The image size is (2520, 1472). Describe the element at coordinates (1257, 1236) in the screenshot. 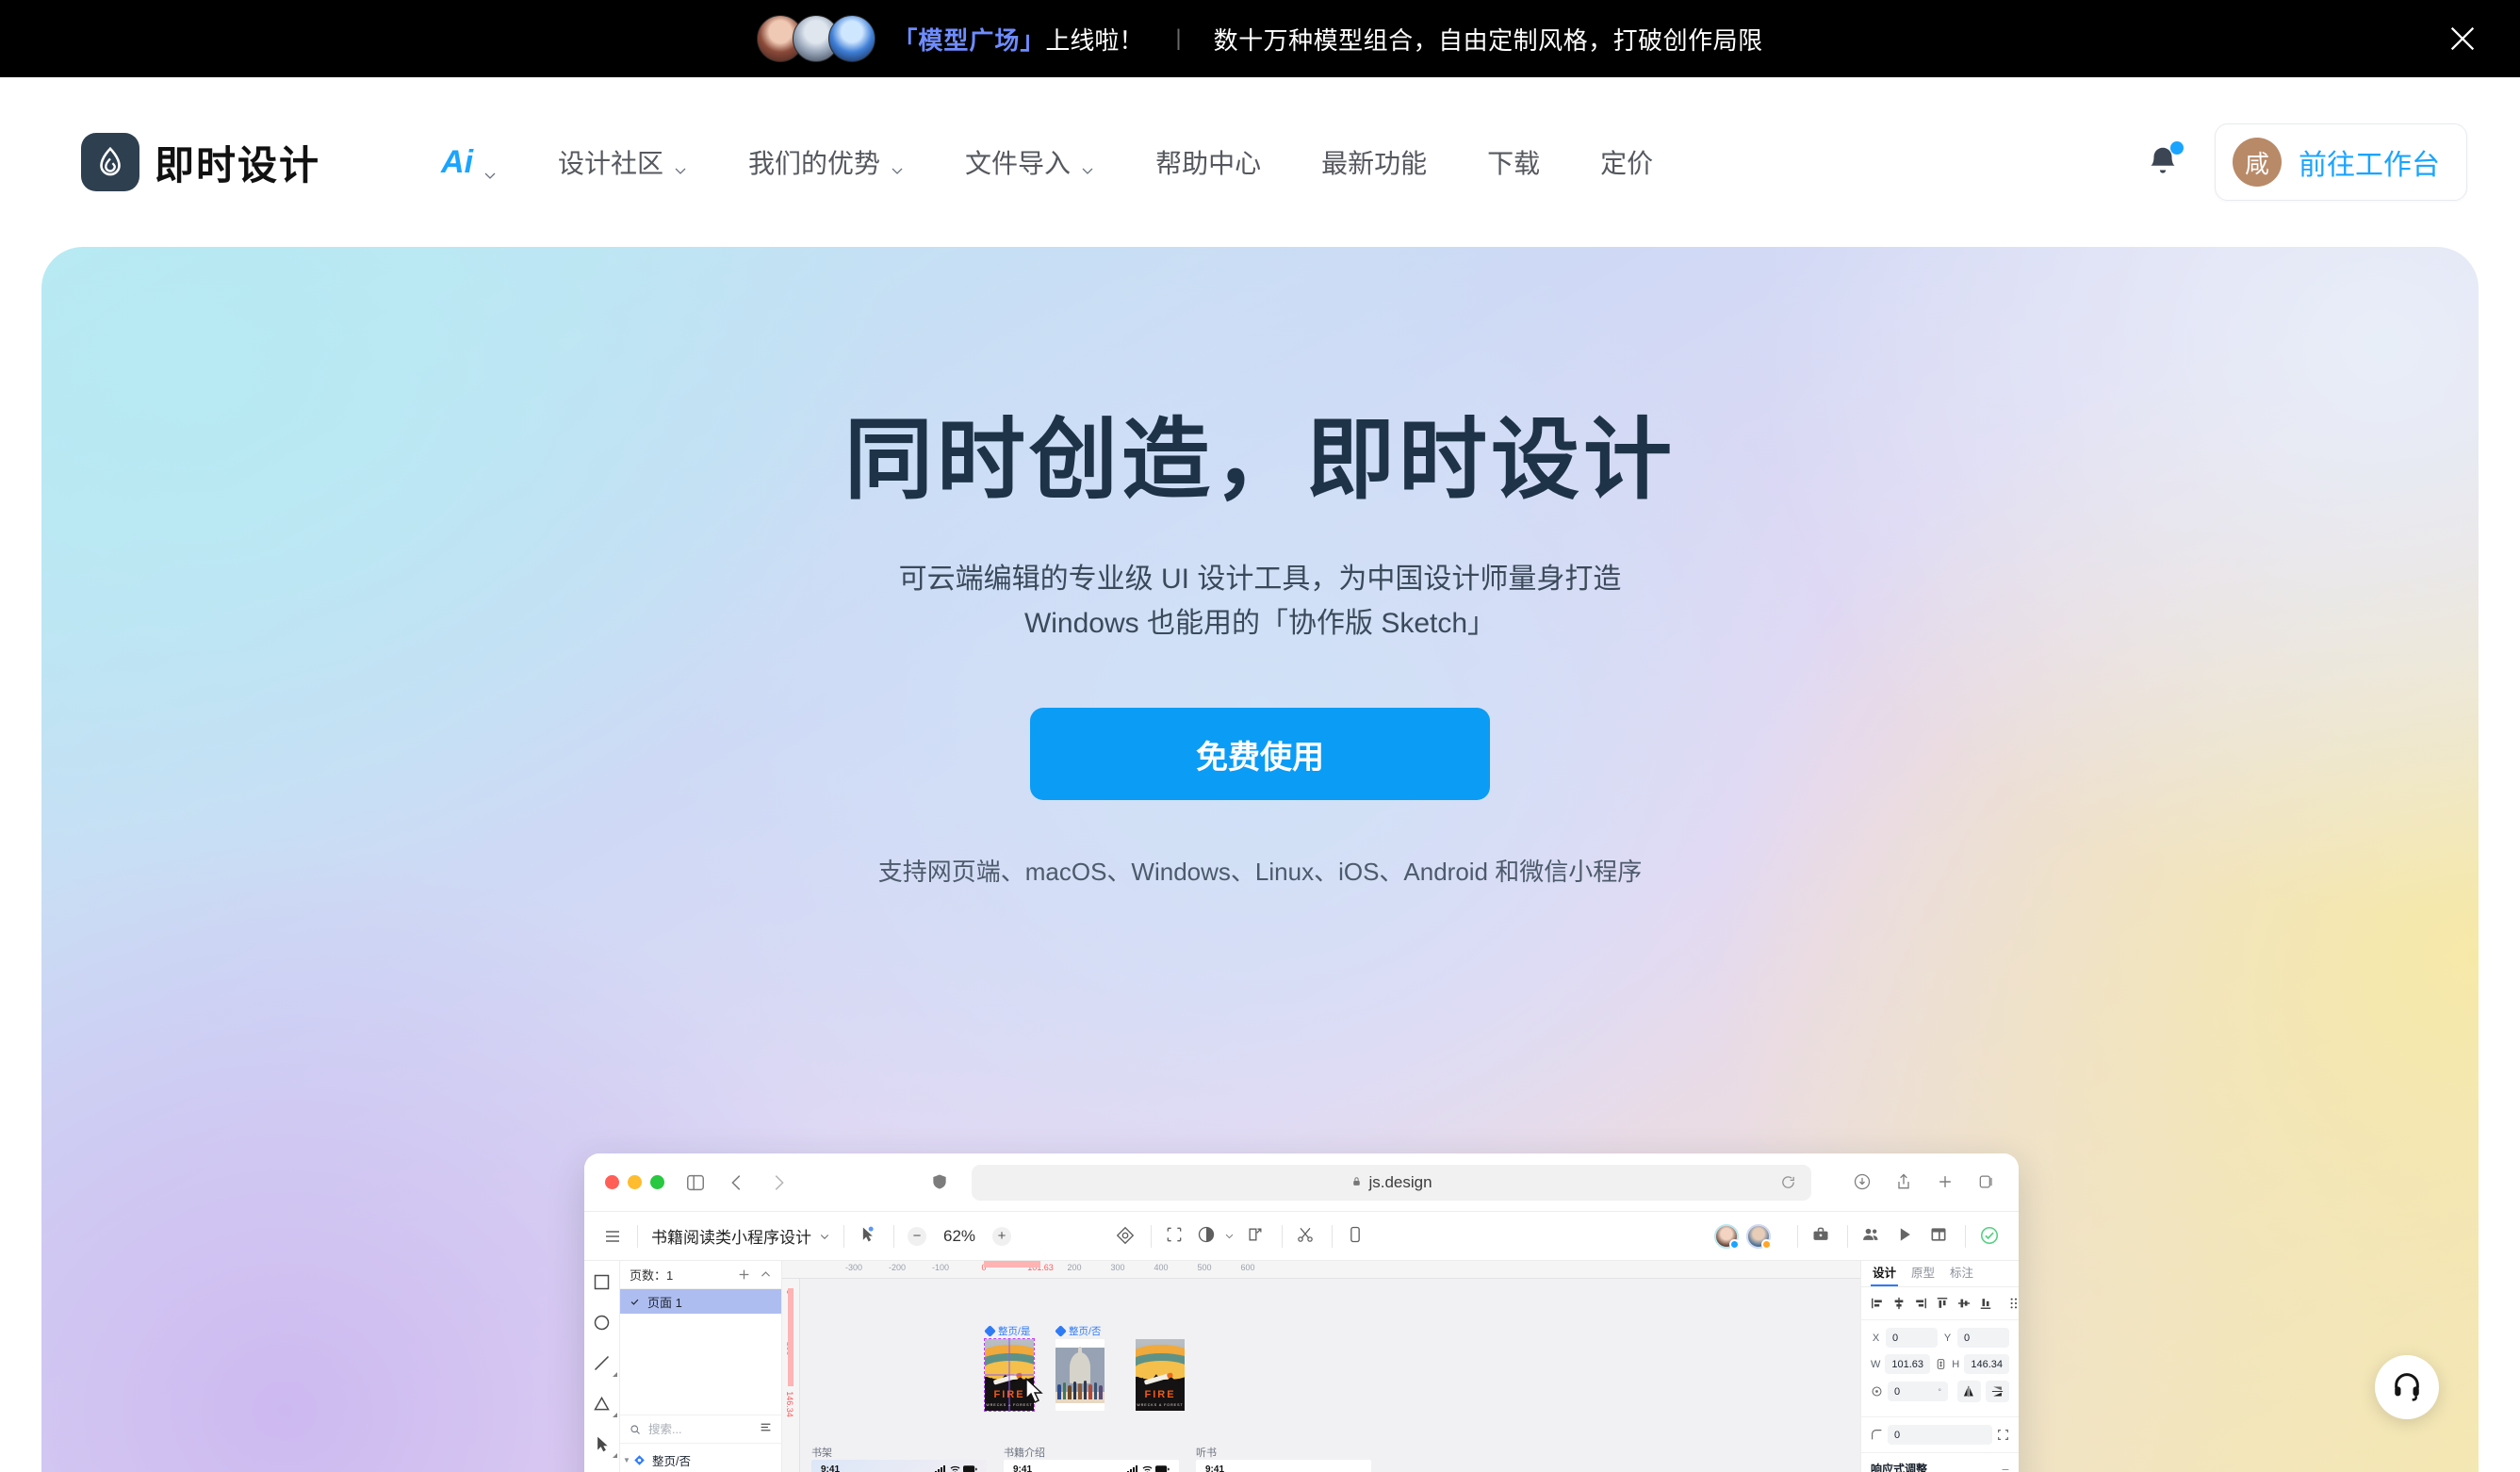

I see `crop-export-icon` at that location.